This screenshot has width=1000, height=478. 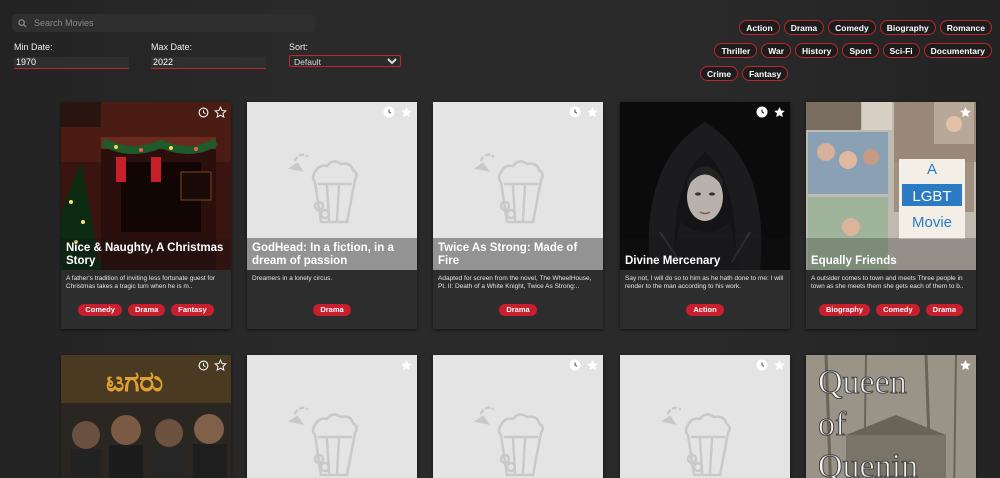 I want to click on movie-genre-tags: Action, so click(x=705, y=310).